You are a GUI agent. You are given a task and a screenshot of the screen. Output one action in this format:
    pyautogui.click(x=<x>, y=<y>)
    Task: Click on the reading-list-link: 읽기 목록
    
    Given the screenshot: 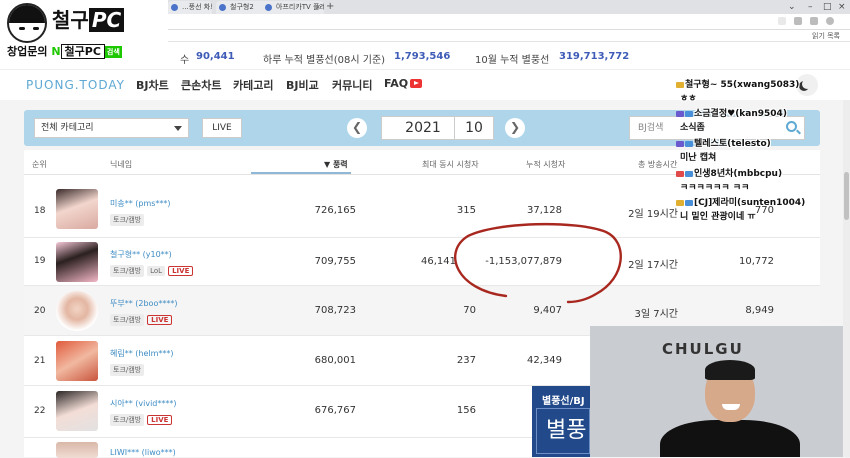 What is the action you would take?
    pyautogui.click(x=826, y=36)
    